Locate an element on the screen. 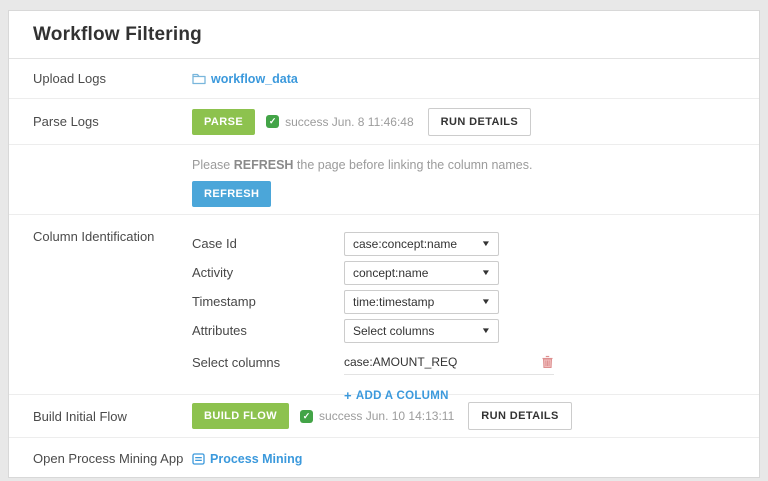 Image resolution: width=768 pixels, height=481 pixels. open-process-mining-label: Open Process Mining App is located at coordinates (108, 458).